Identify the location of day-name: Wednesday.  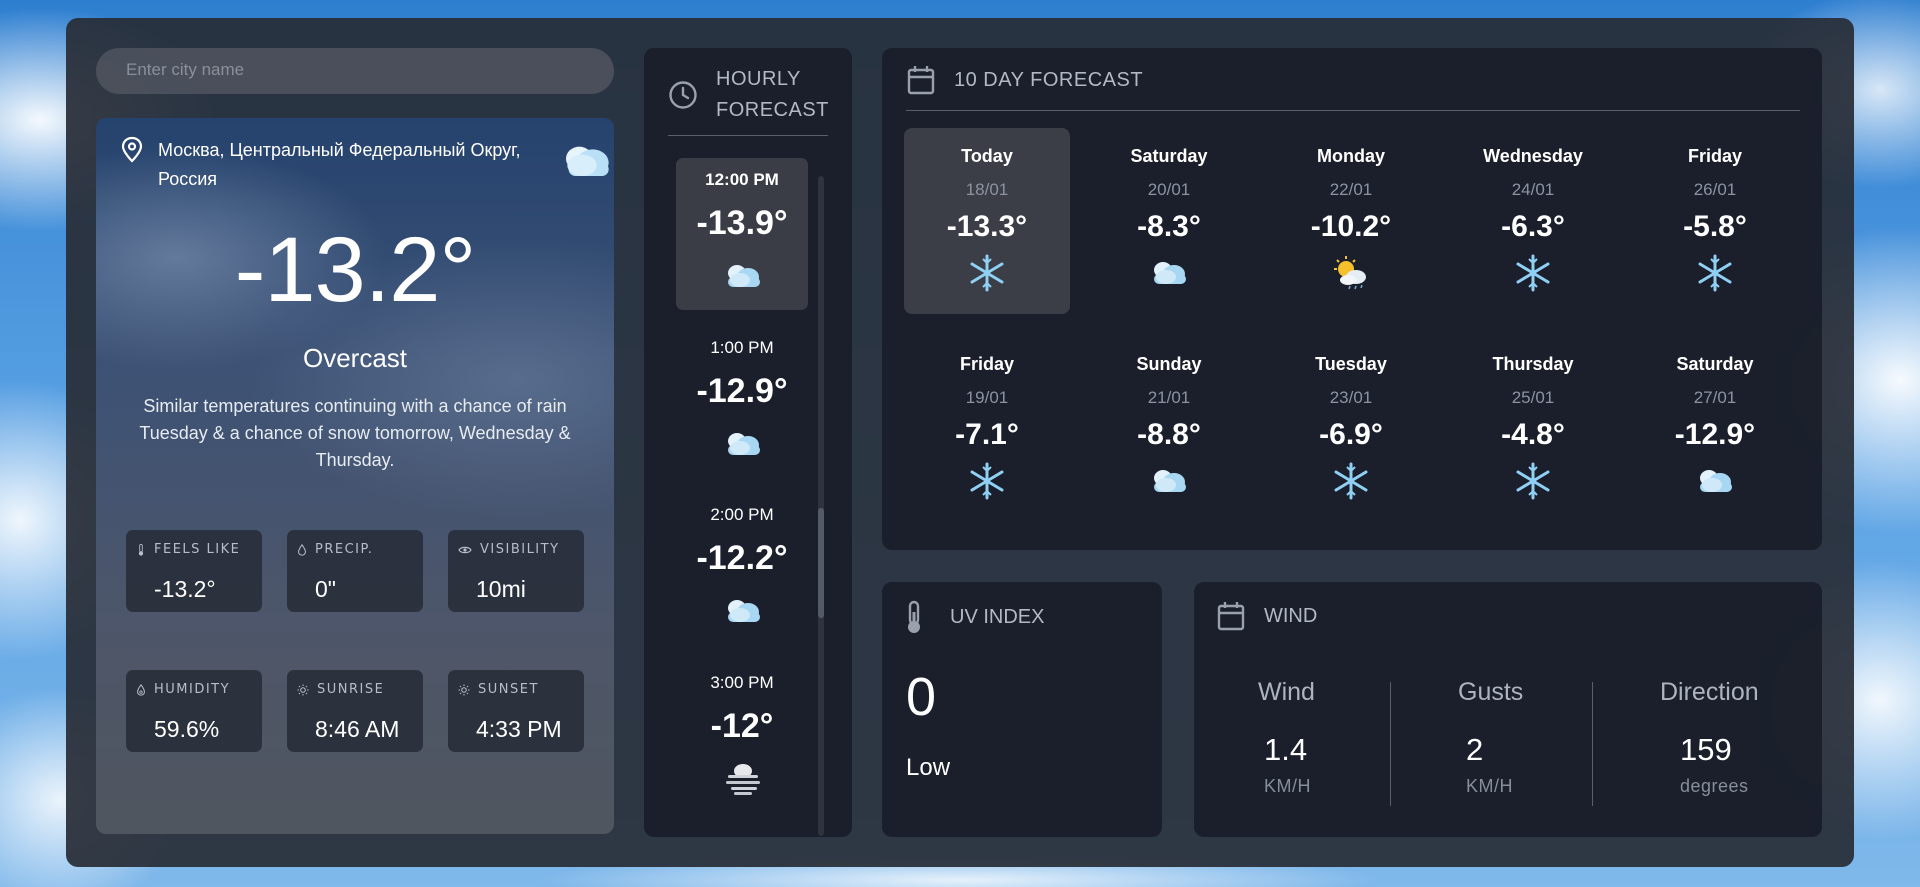
(1533, 156).